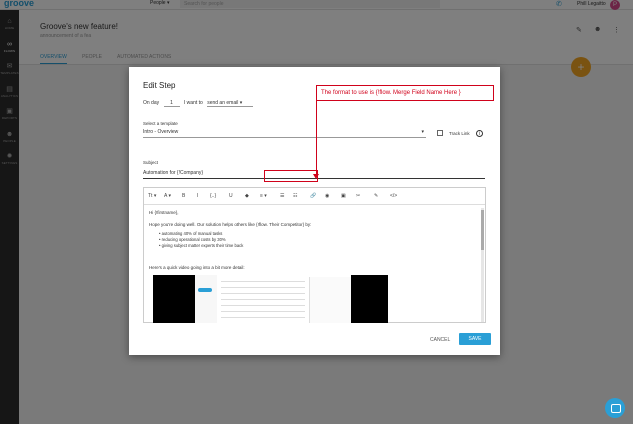  Describe the element at coordinates (167, 196) in the screenshot. I see `font-size-dropdown: A ▾` at that location.